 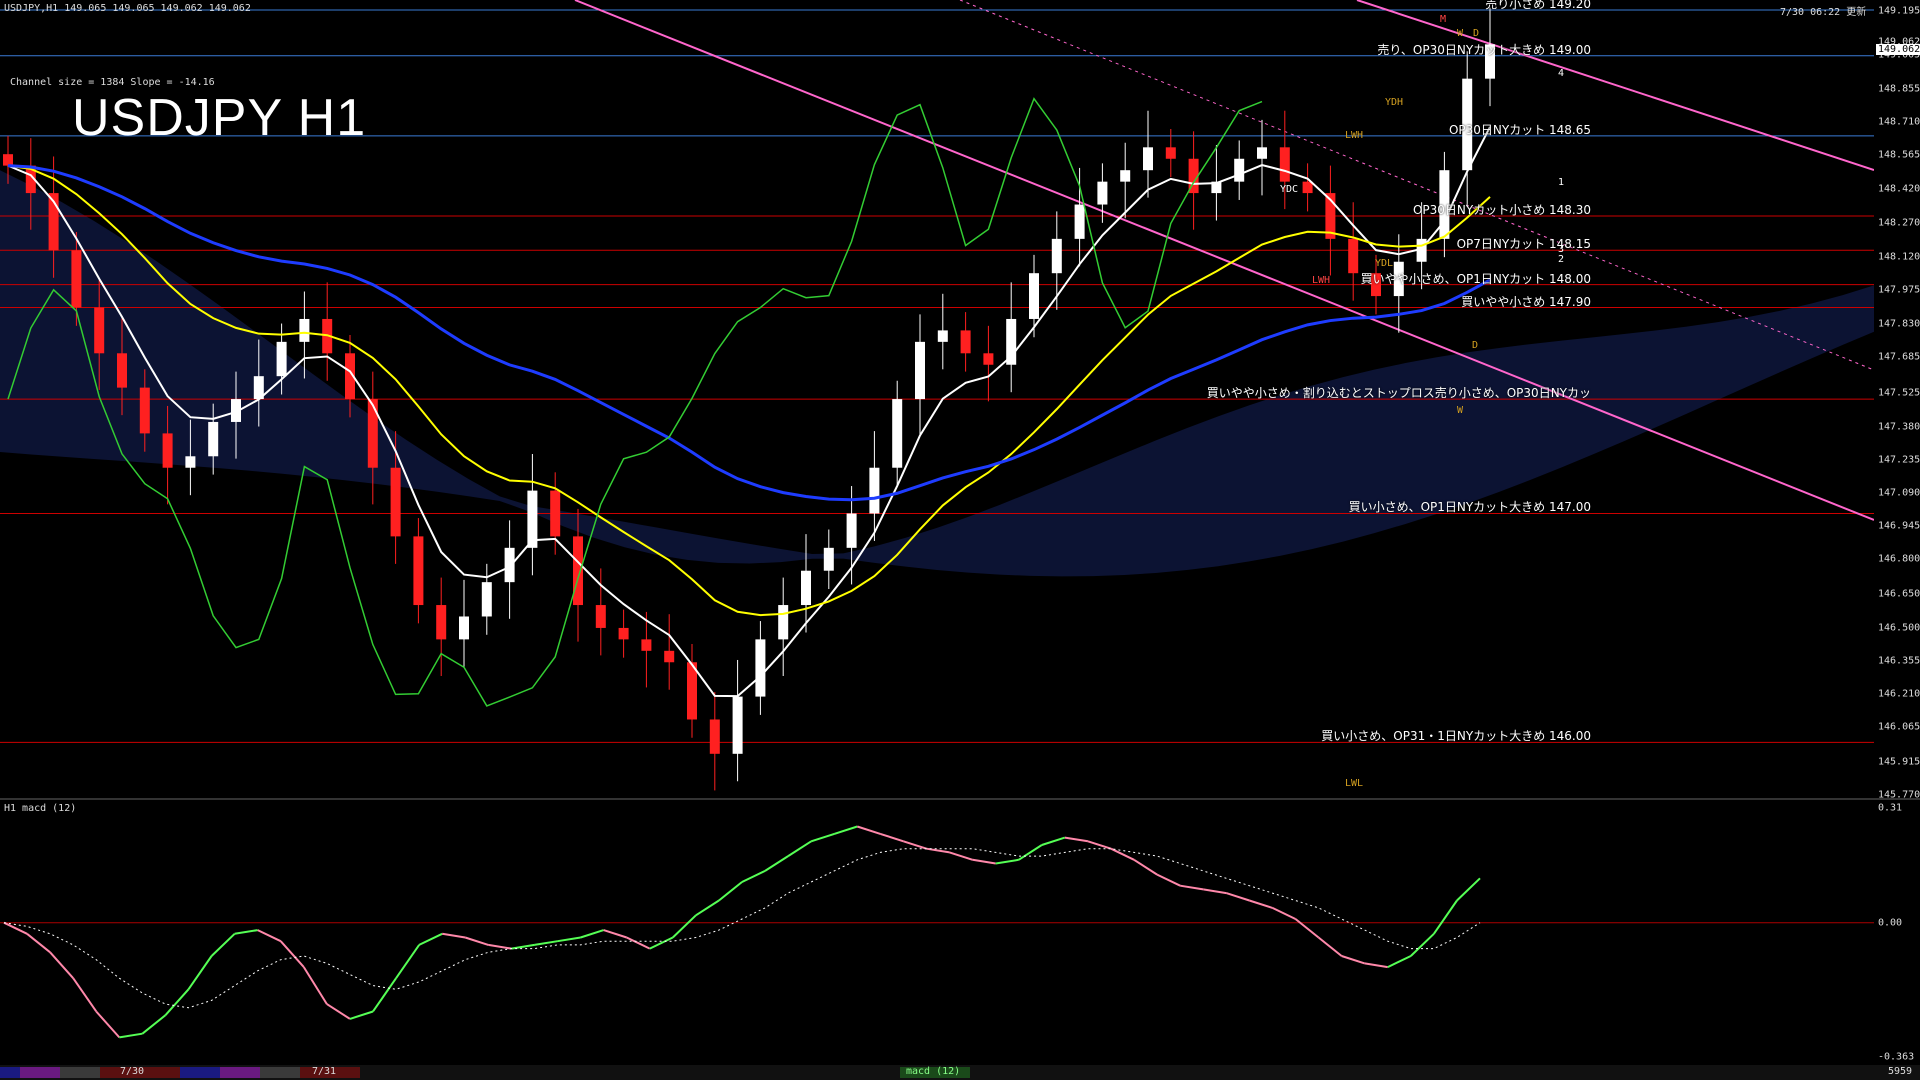 I want to click on price-tick-label: 148.565, so click(x=1899, y=155).